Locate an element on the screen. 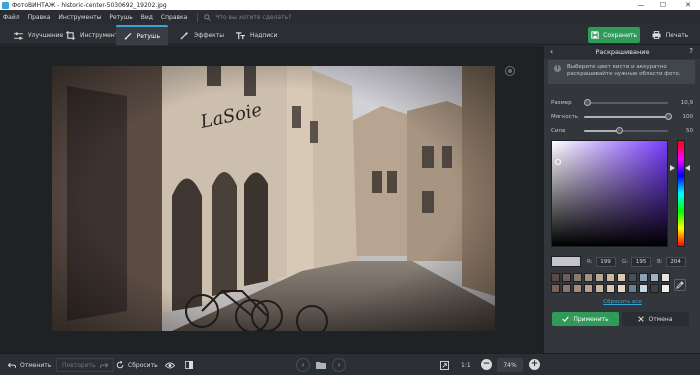  eyedropper-button is located at coordinates (680, 285).